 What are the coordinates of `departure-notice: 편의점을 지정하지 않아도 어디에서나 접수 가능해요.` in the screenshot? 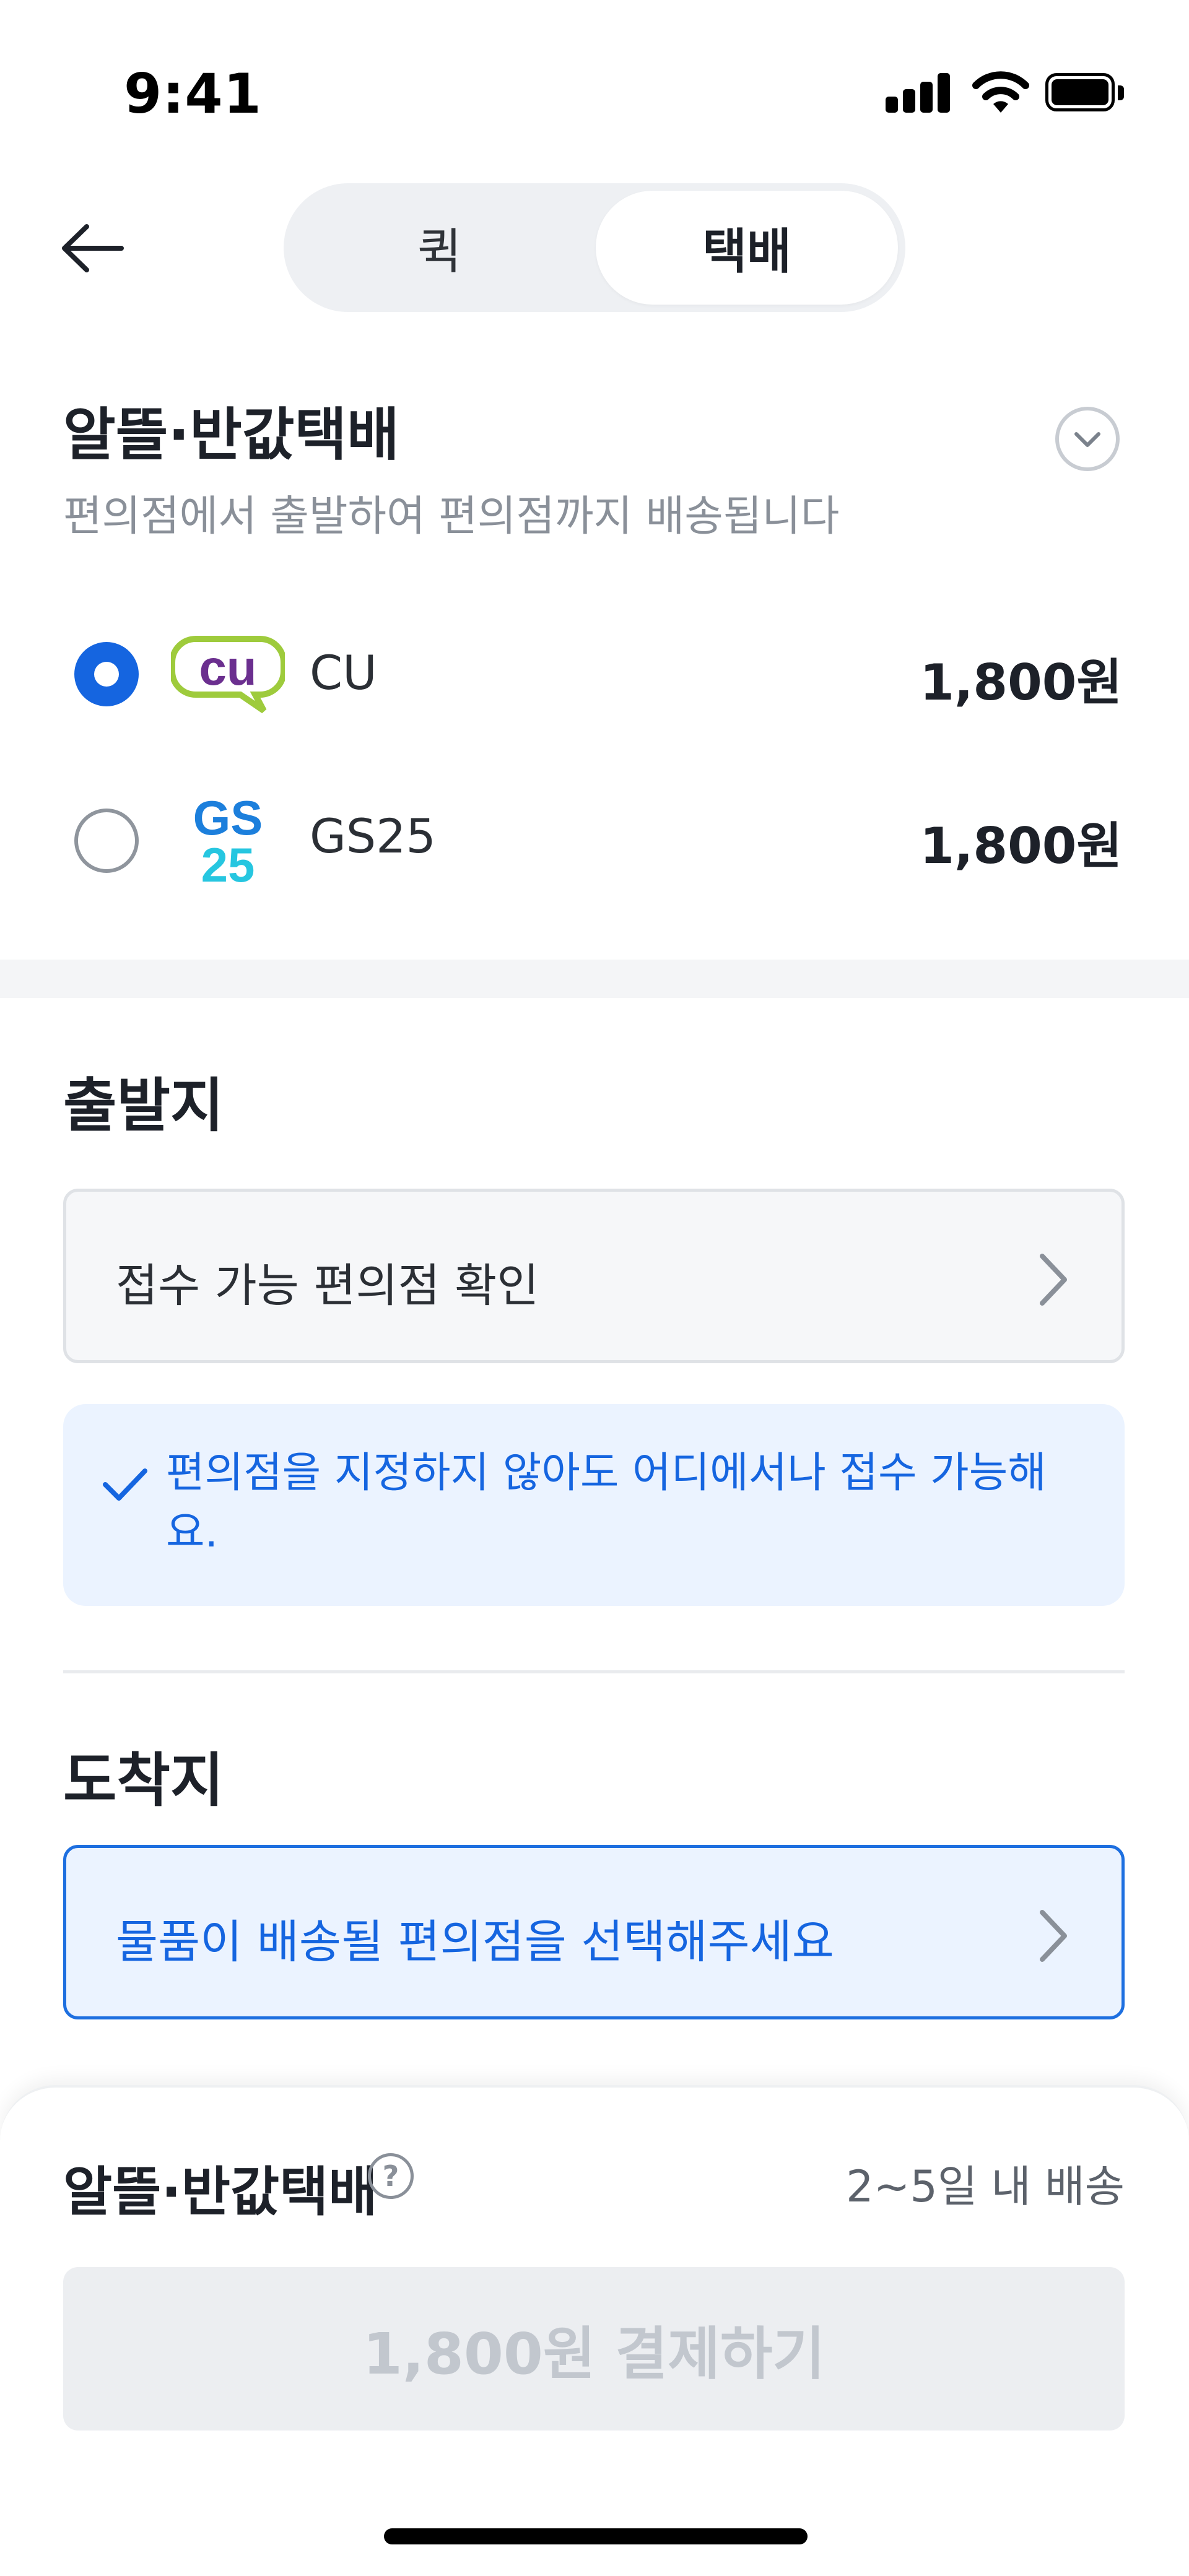 It's located at (594, 1505).